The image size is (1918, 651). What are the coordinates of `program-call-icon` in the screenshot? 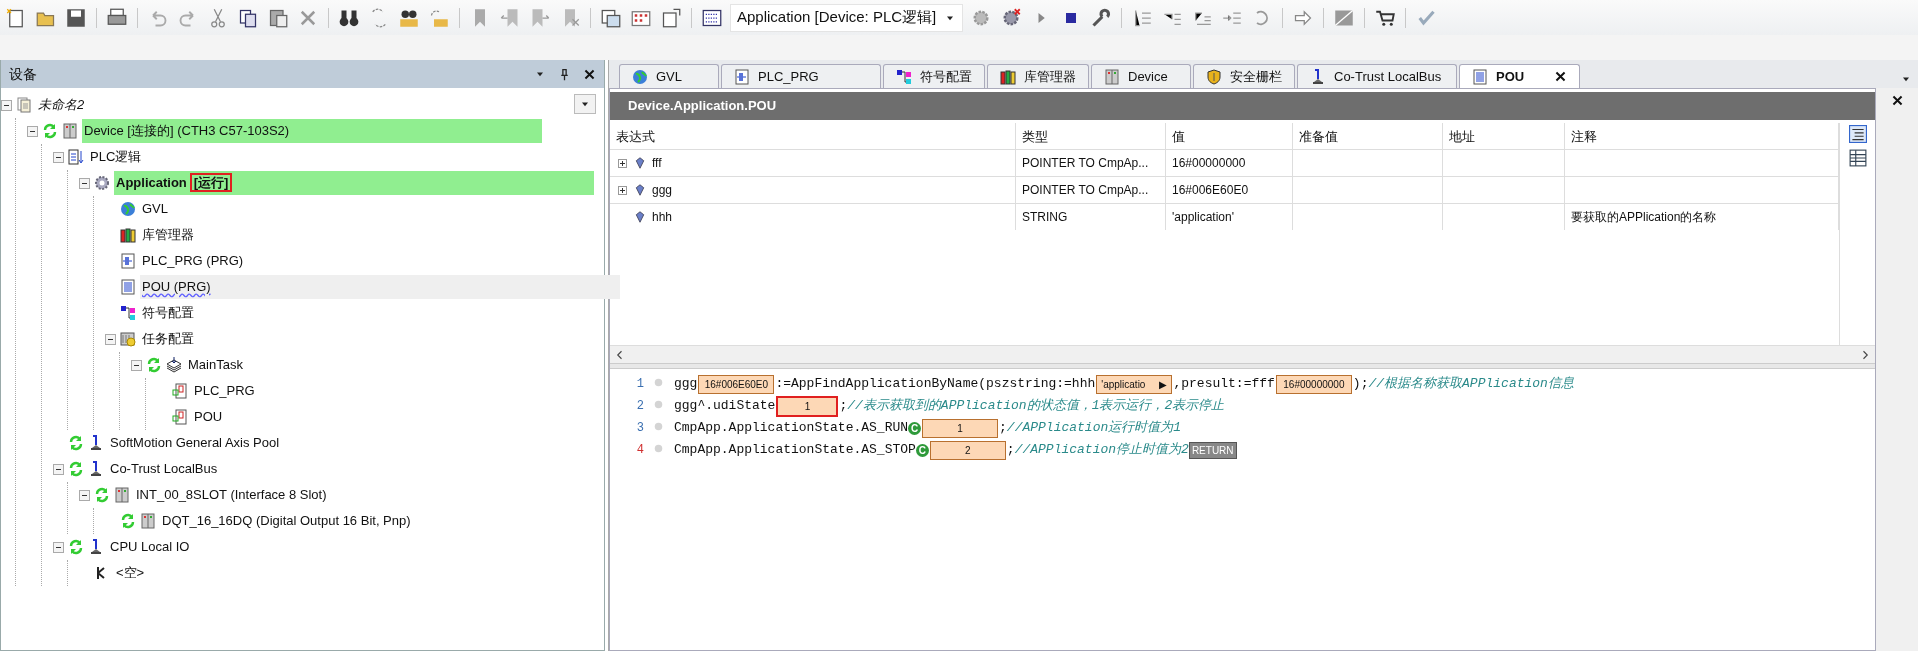 It's located at (180, 391).